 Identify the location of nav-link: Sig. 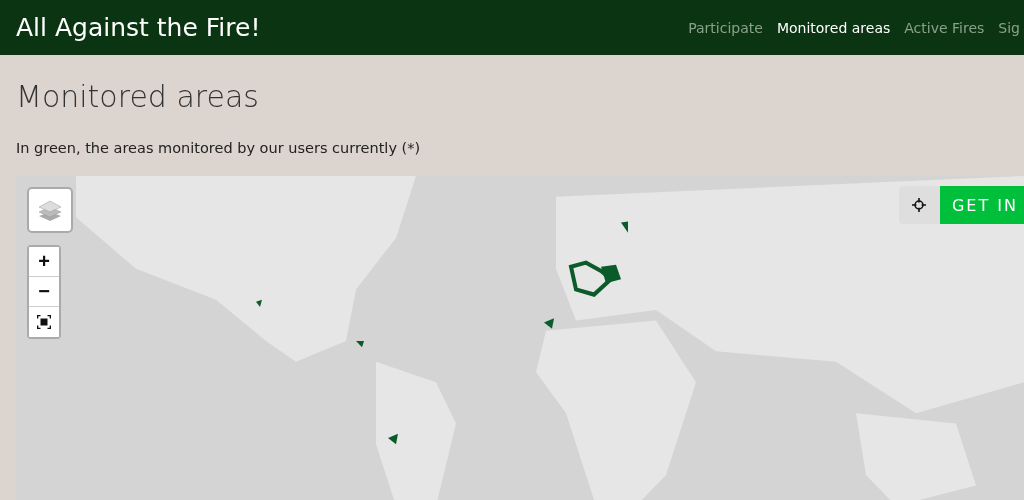
(1009, 27).